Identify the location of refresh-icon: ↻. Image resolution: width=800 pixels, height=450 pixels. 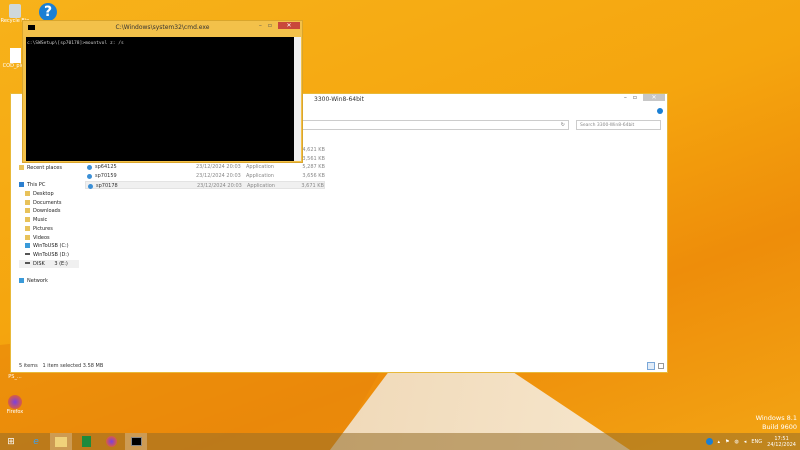
(563, 125).